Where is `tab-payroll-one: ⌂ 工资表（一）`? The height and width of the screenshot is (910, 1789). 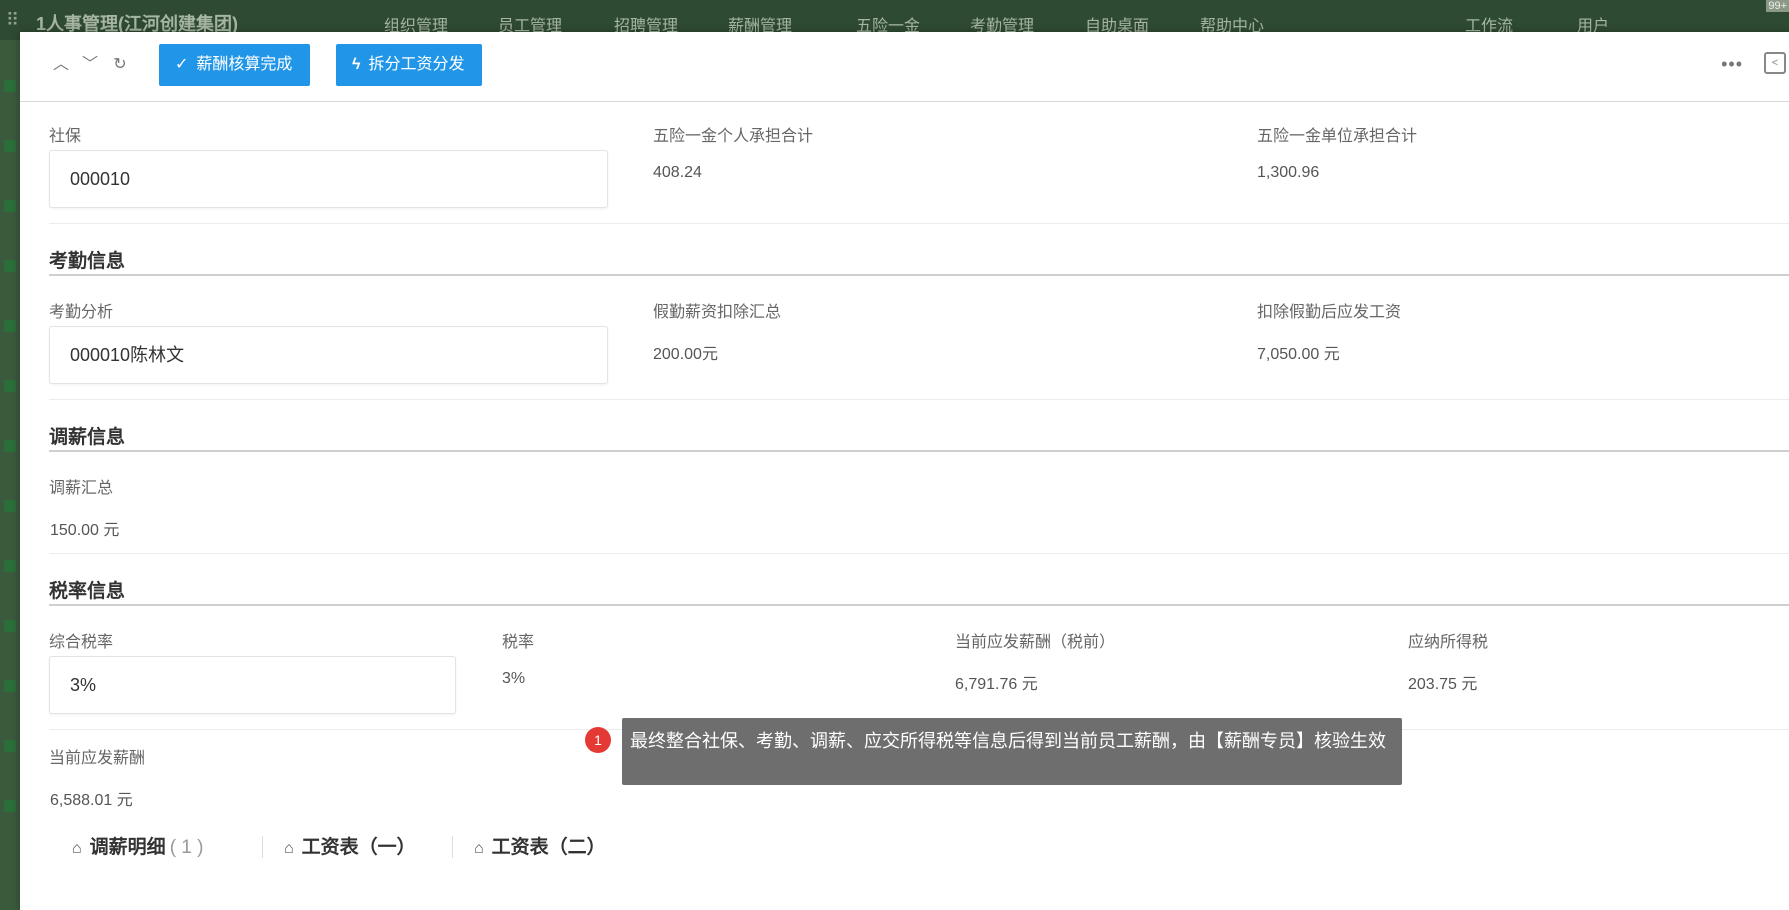 tab-payroll-one: ⌂ 工资表（一） is located at coordinates (350, 845).